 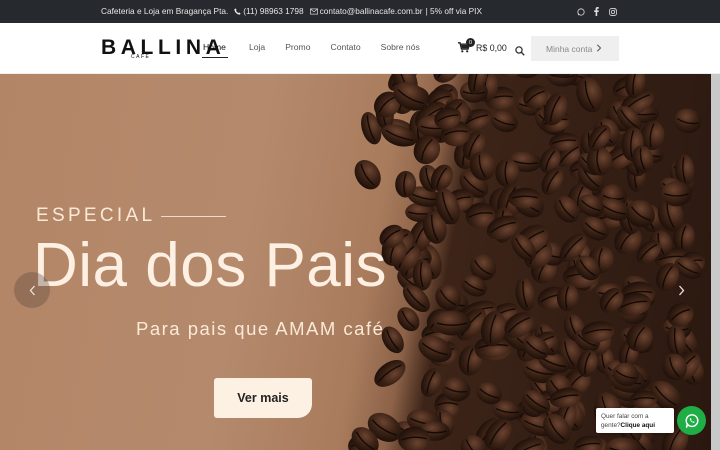 I want to click on cart-total: R$ 0,00, so click(x=491, y=47).